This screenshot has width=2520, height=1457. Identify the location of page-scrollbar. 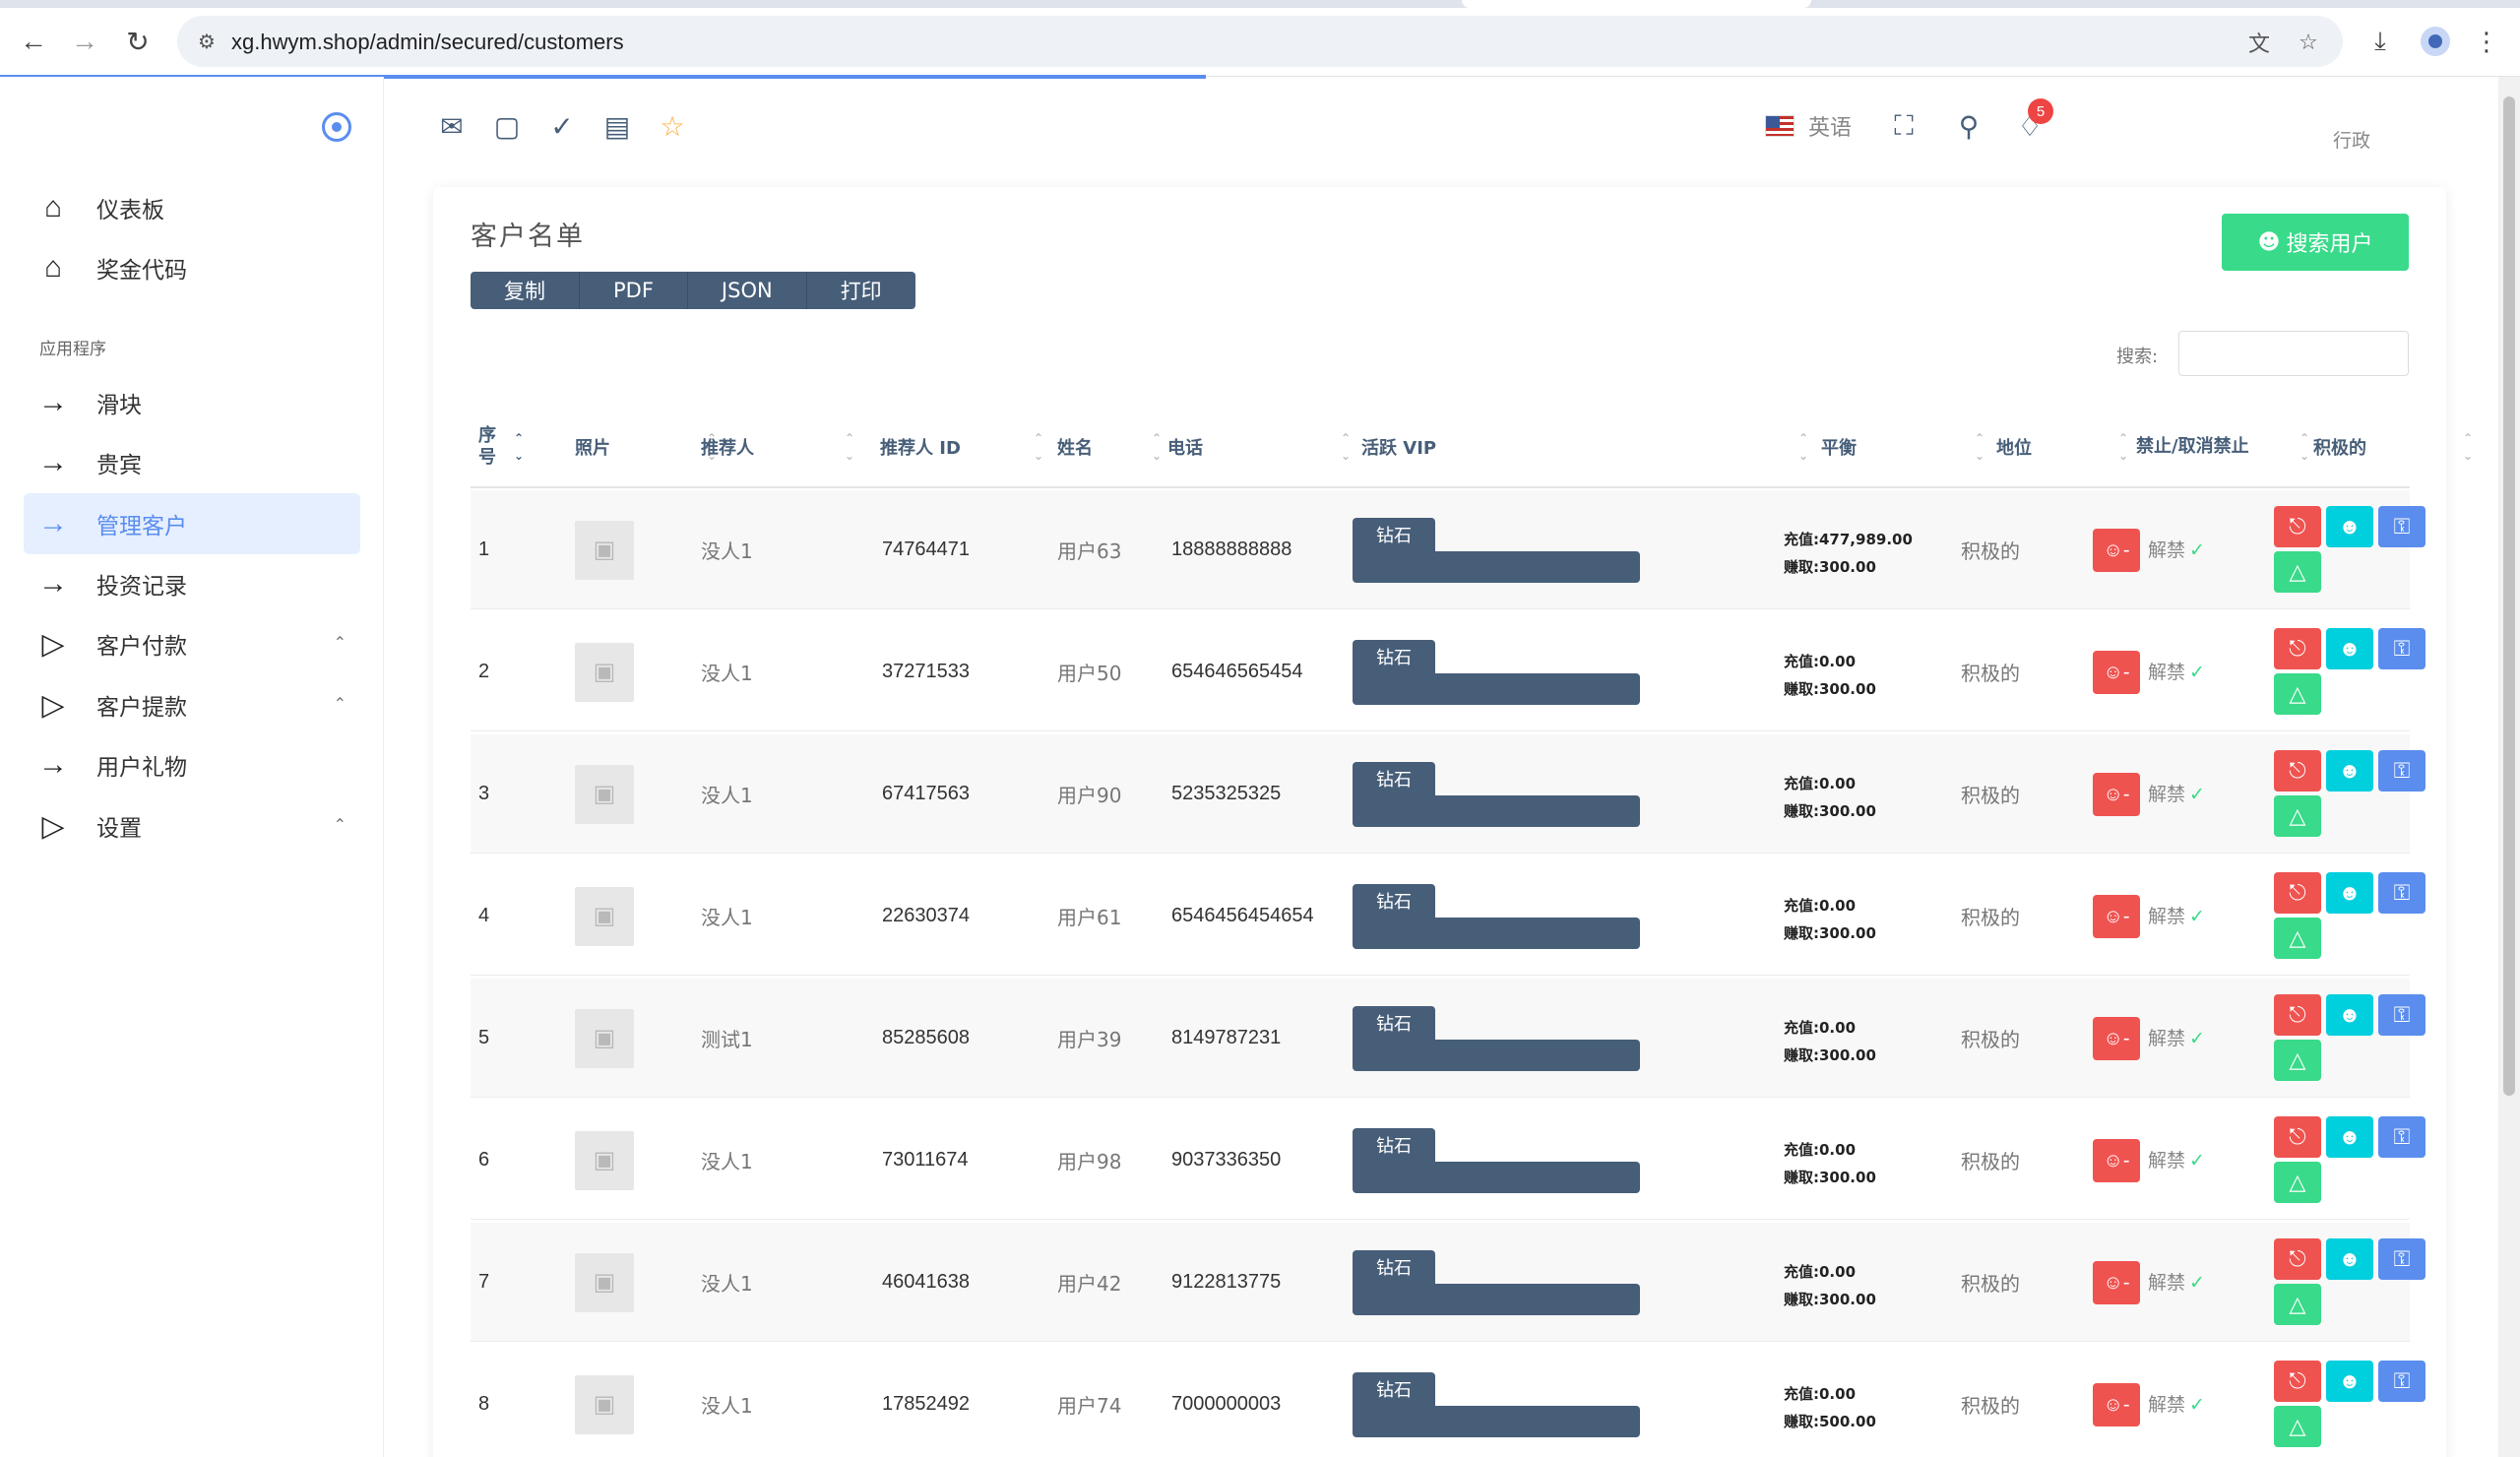
(2509, 767).